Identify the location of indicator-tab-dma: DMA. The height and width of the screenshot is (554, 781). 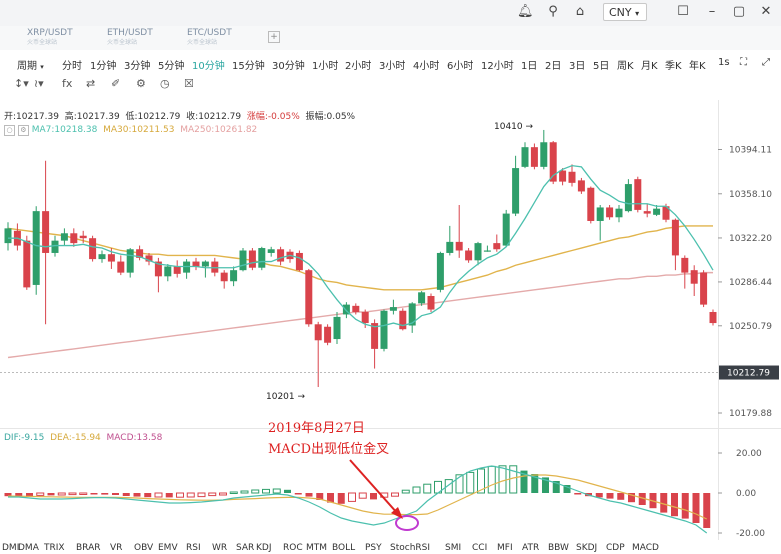
(28, 548).